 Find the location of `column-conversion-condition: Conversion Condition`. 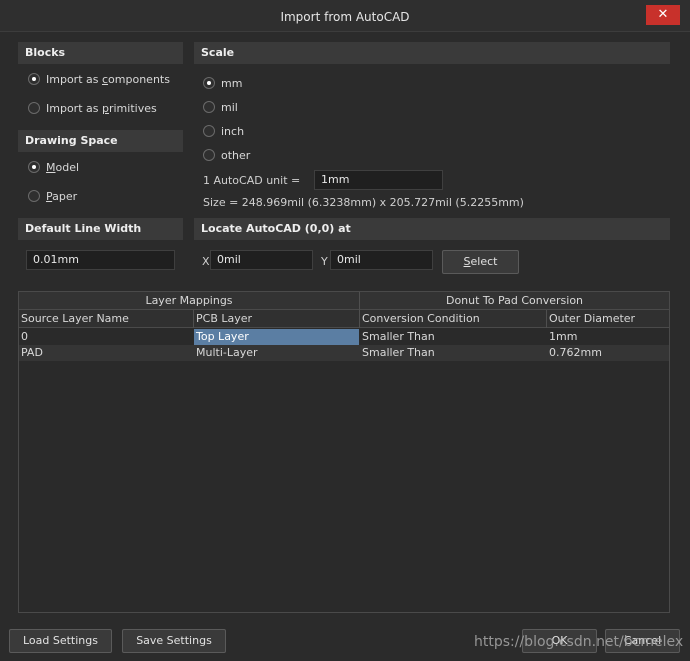

column-conversion-condition: Conversion Condition is located at coordinates (453, 319).